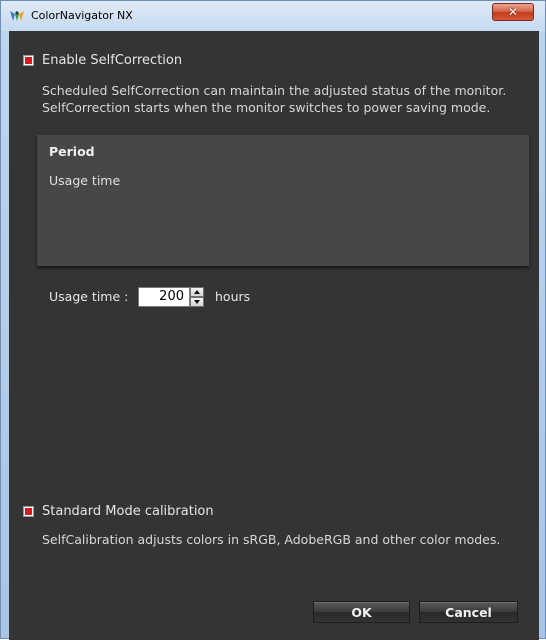 Image resolution: width=546 pixels, height=640 pixels. I want to click on period-option-usage-time: Usage time, so click(84, 180).